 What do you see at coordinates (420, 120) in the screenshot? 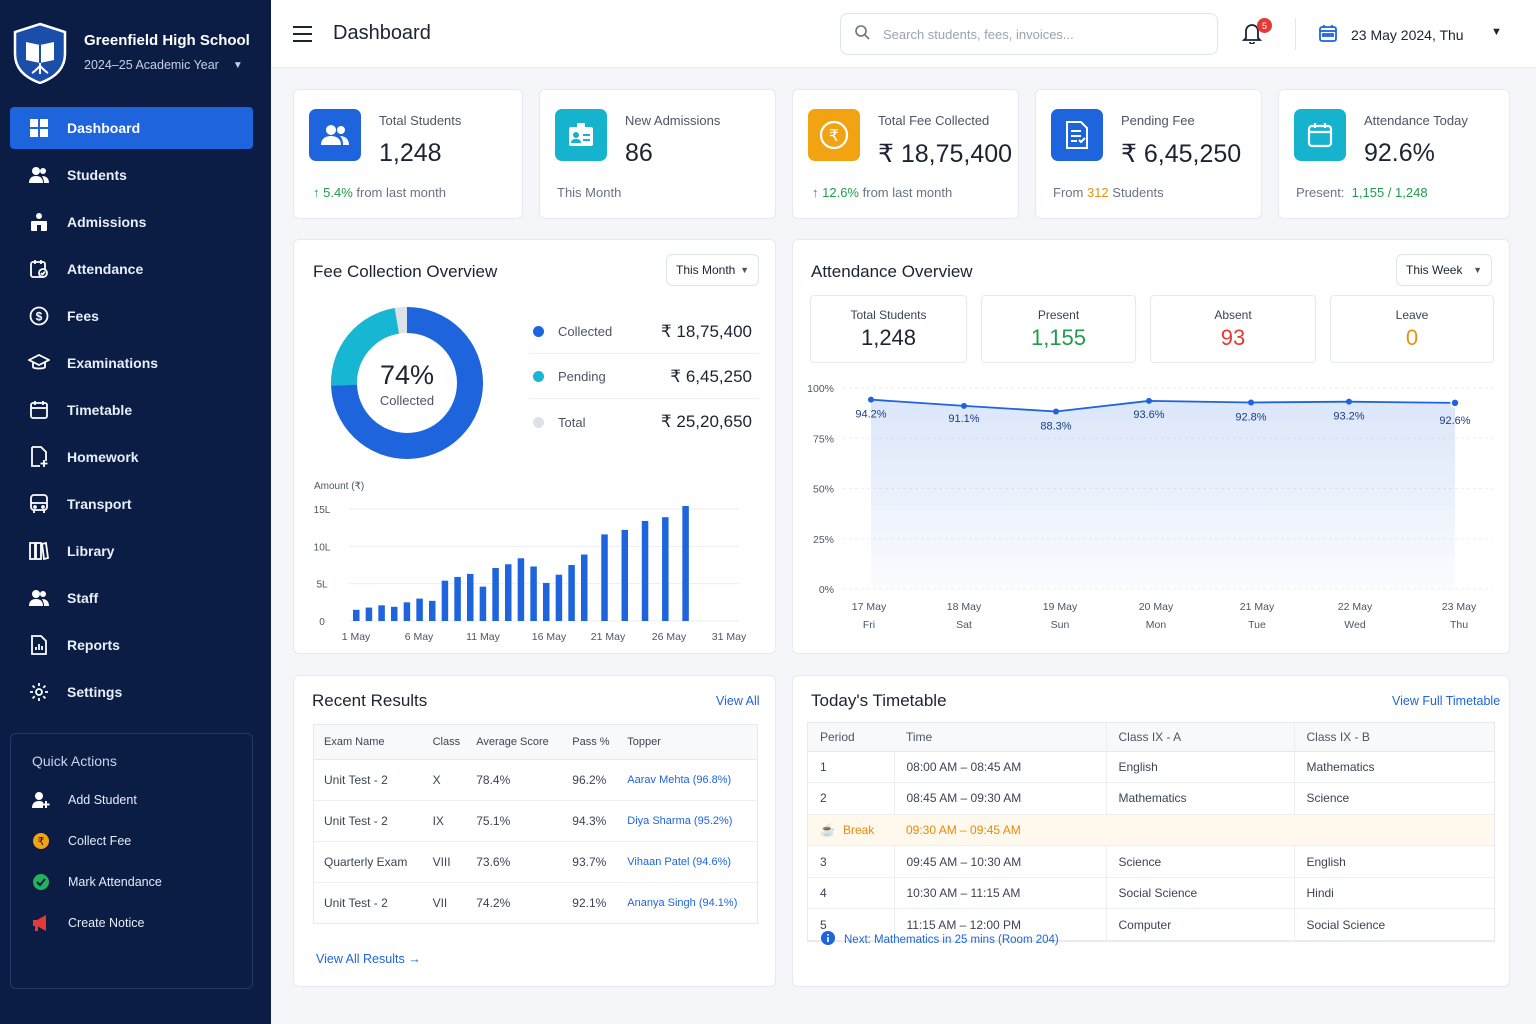
I see `stat-label: Total Students` at bounding box center [420, 120].